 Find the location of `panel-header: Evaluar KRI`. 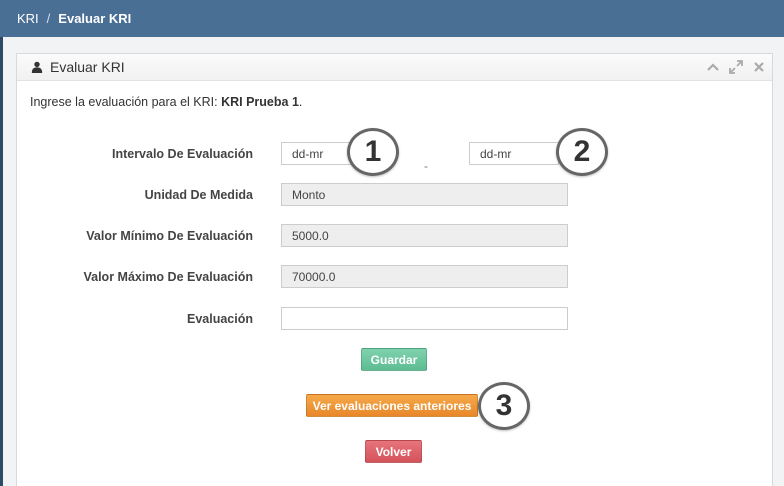

panel-header: Evaluar KRI is located at coordinates (394, 67).